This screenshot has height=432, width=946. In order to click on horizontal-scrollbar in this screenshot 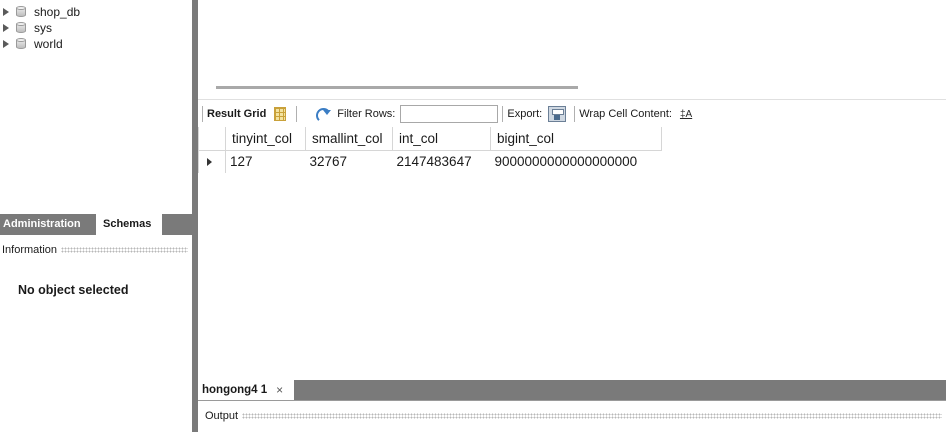, I will do `click(572, 89)`.